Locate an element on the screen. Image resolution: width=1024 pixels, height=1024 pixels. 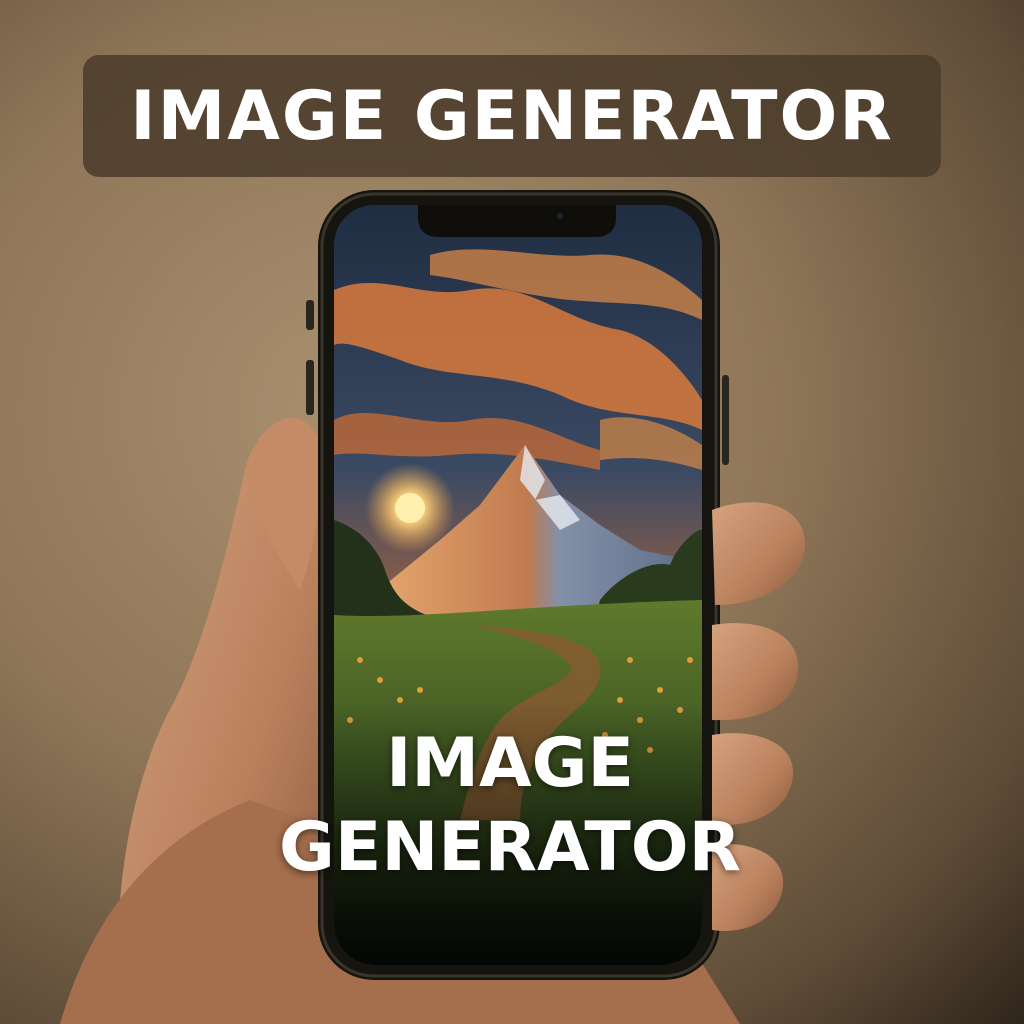
screen-title-line-1: IMAGE is located at coordinates (510, 763).